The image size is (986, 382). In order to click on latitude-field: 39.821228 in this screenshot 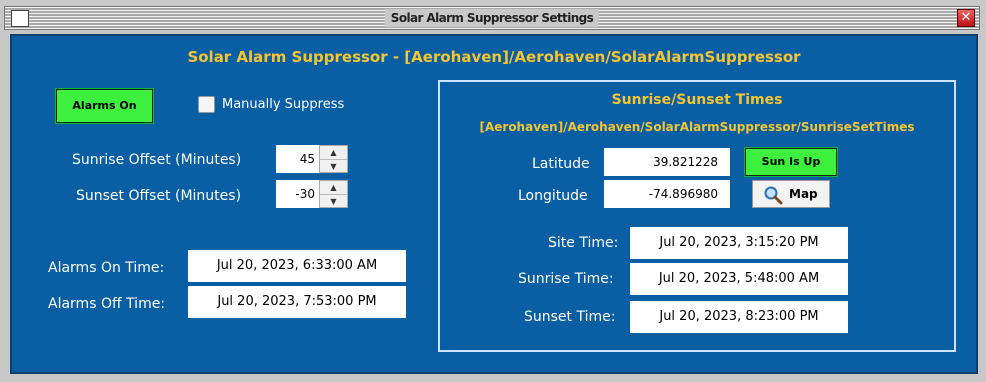, I will do `click(667, 162)`.